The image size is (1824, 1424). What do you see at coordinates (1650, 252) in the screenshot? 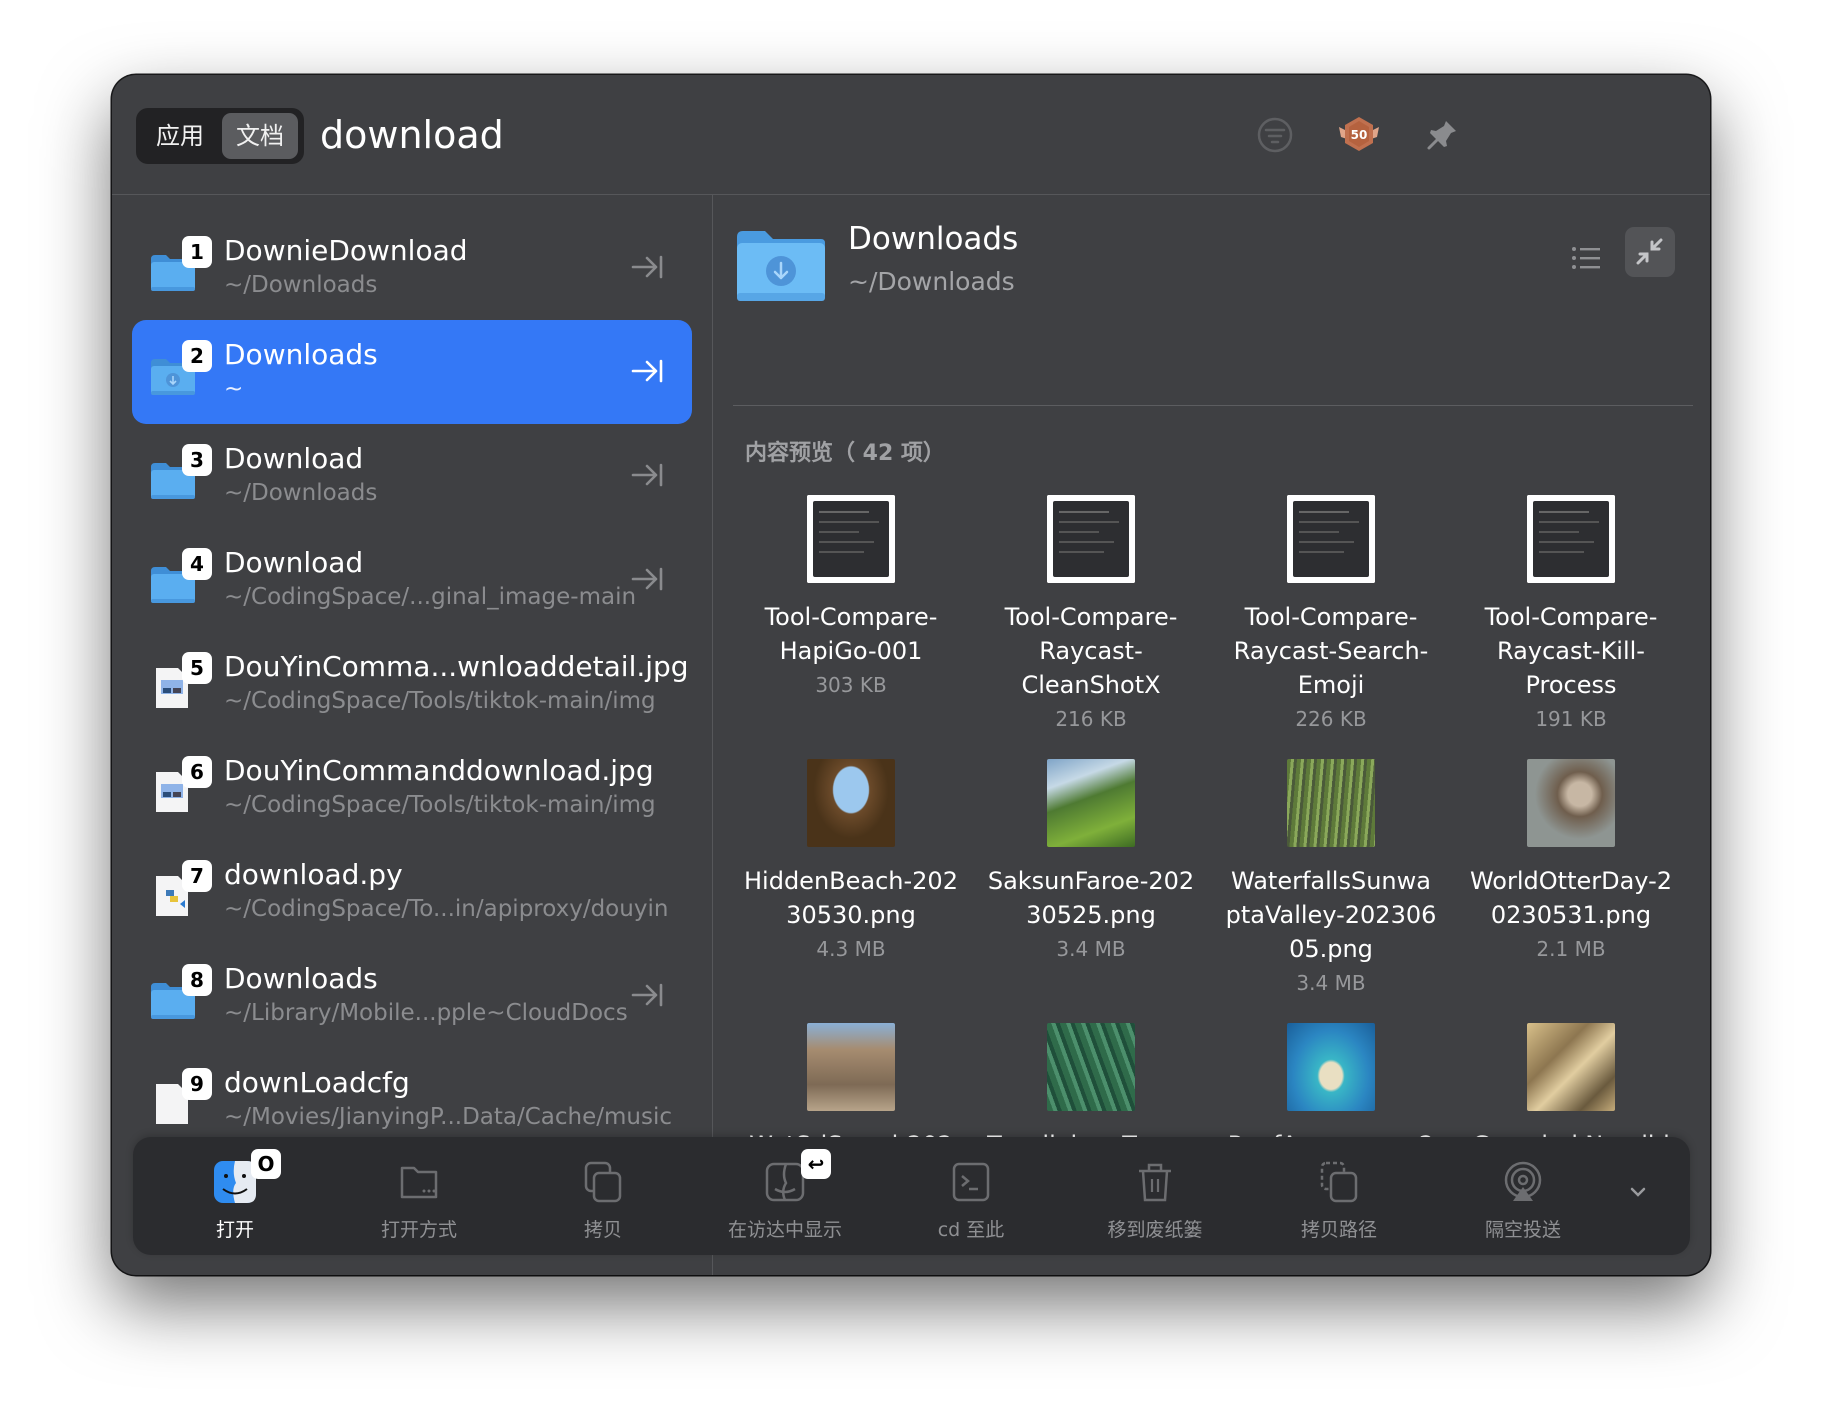
I see `collapse-preview-button` at bounding box center [1650, 252].